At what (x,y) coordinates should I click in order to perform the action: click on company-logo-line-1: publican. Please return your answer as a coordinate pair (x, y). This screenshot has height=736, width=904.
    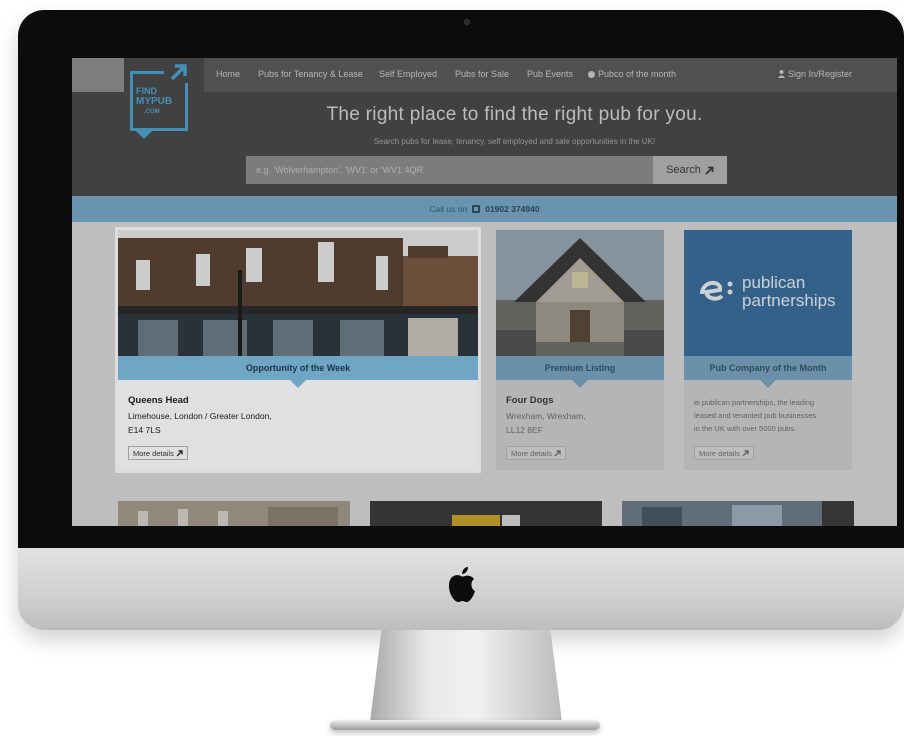
    Looking at the image, I should click on (774, 282).